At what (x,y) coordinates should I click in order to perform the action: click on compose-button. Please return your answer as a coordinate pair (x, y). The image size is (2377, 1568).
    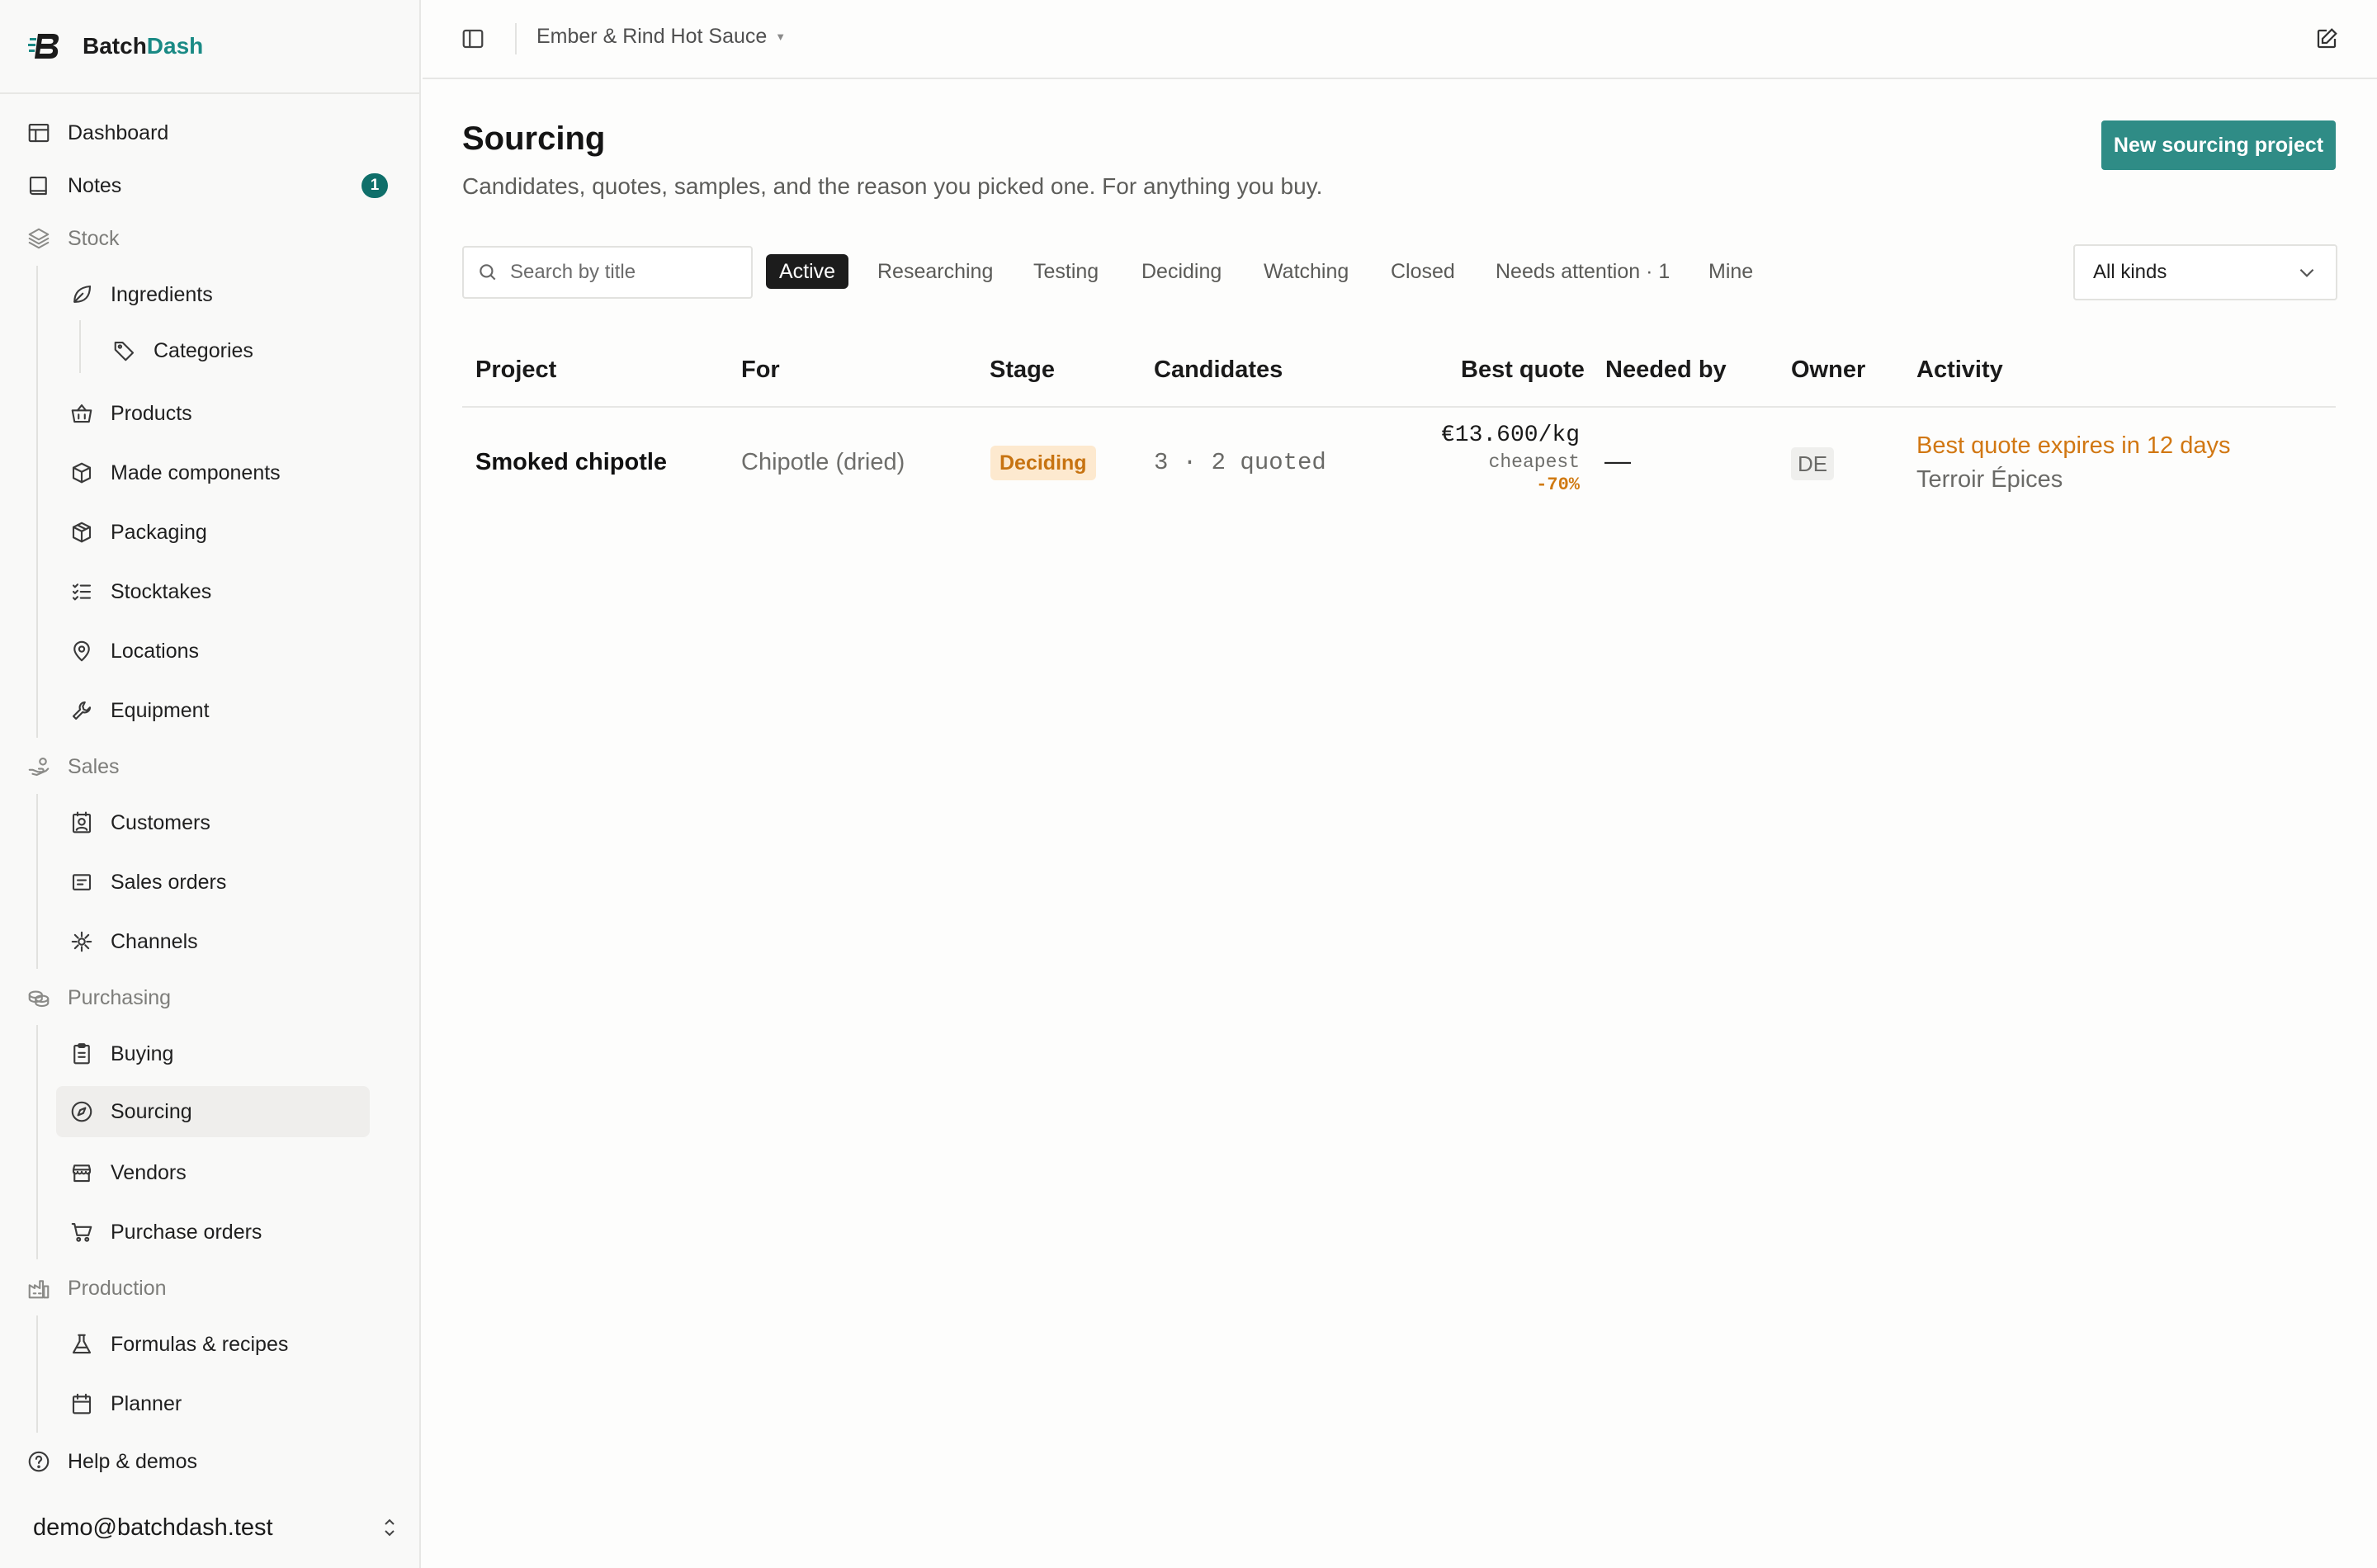
    Looking at the image, I should click on (2326, 38).